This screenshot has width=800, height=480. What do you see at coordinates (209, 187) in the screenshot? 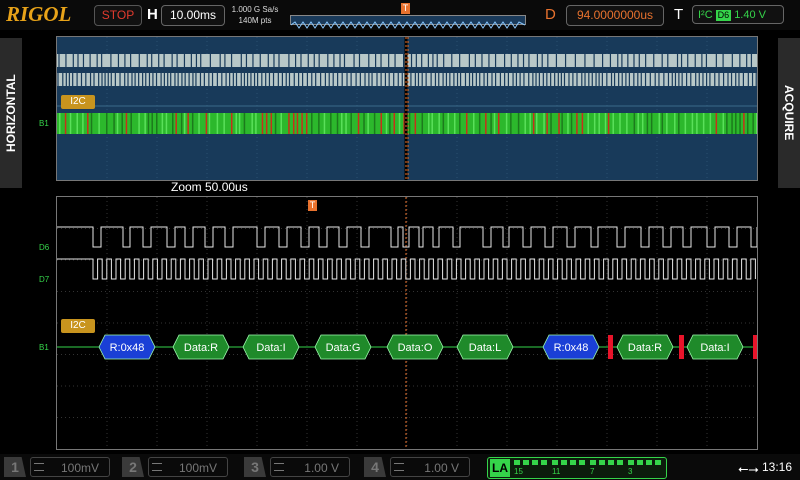
I see `zoom-timebase-label: Zoom 50.00us` at bounding box center [209, 187].